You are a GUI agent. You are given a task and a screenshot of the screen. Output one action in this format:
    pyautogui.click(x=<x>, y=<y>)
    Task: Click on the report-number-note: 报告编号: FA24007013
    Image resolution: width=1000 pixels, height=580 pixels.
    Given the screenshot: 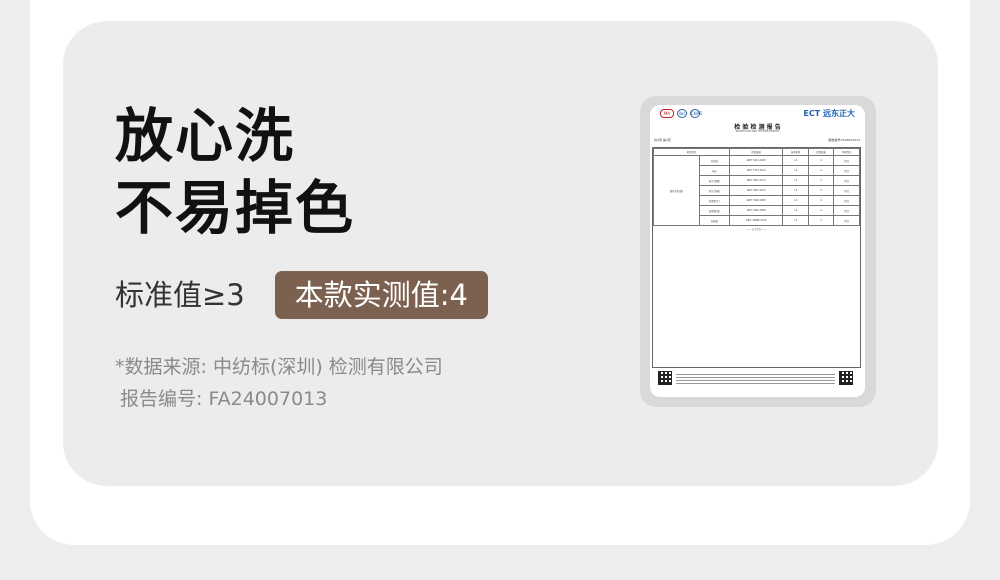 What is the action you would take?
    pyautogui.click(x=224, y=399)
    